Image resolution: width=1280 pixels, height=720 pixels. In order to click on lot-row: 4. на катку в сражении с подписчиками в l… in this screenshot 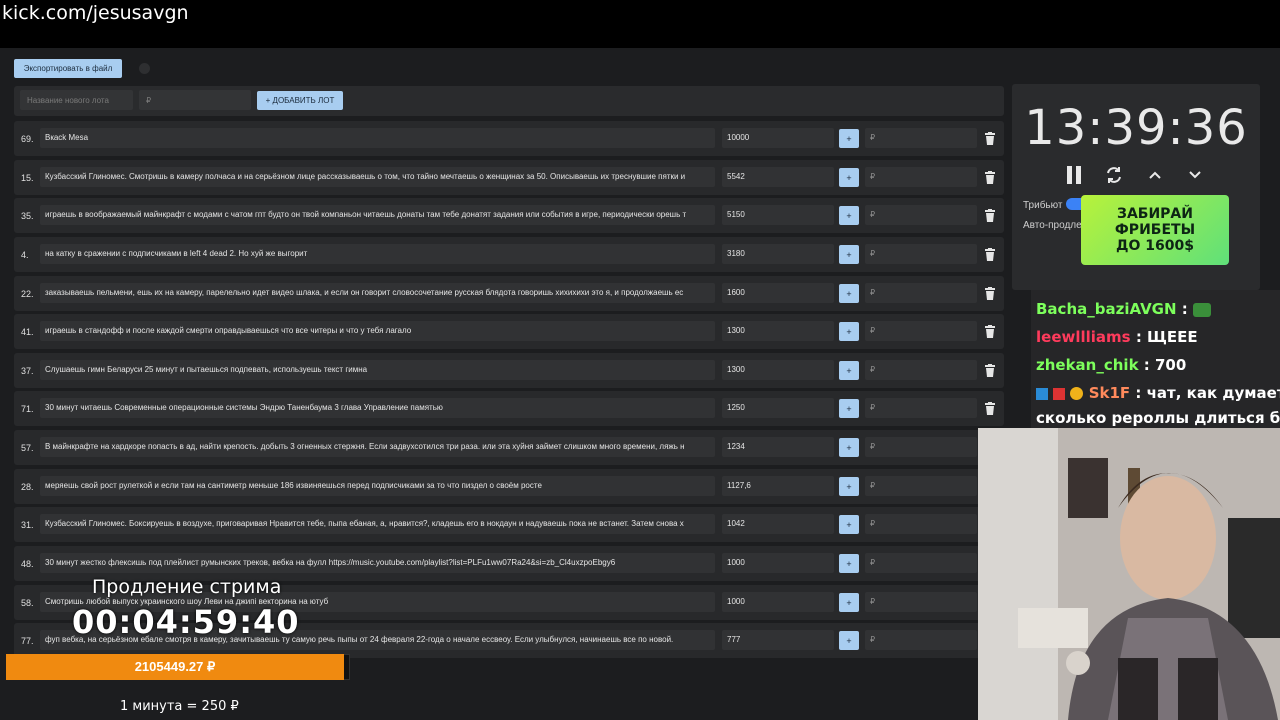, I will do `click(509, 254)`.